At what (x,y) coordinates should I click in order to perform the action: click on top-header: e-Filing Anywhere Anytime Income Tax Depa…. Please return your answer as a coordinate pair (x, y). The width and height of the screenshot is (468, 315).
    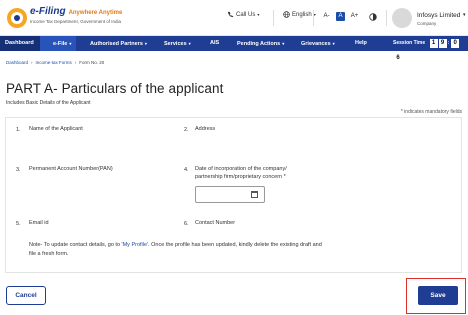
    Looking at the image, I should click on (234, 18).